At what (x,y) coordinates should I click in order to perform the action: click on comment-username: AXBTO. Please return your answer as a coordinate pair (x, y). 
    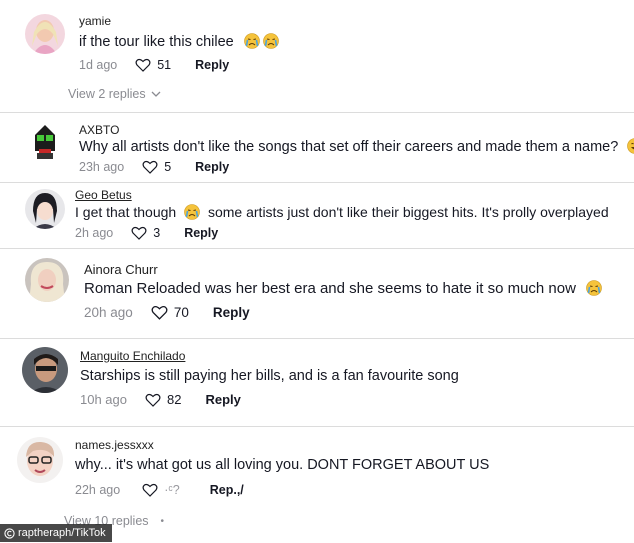
    Looking at the image, I should click on (99, 130).